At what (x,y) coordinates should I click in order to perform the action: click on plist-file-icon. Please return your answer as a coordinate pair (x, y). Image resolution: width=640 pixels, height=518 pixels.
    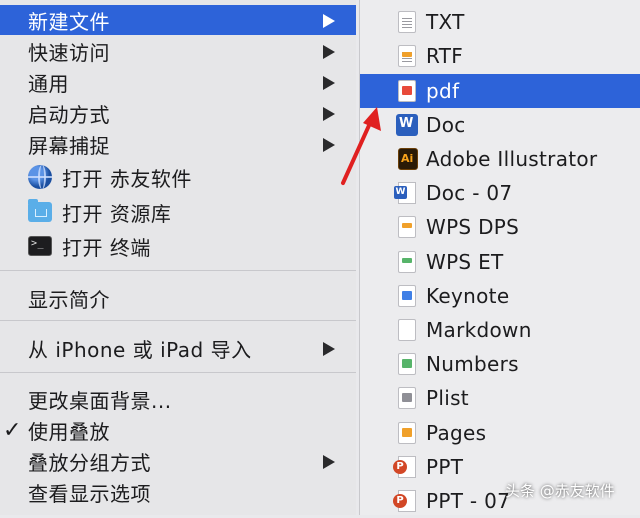
    Looking at the image, I should click on (407, 398).